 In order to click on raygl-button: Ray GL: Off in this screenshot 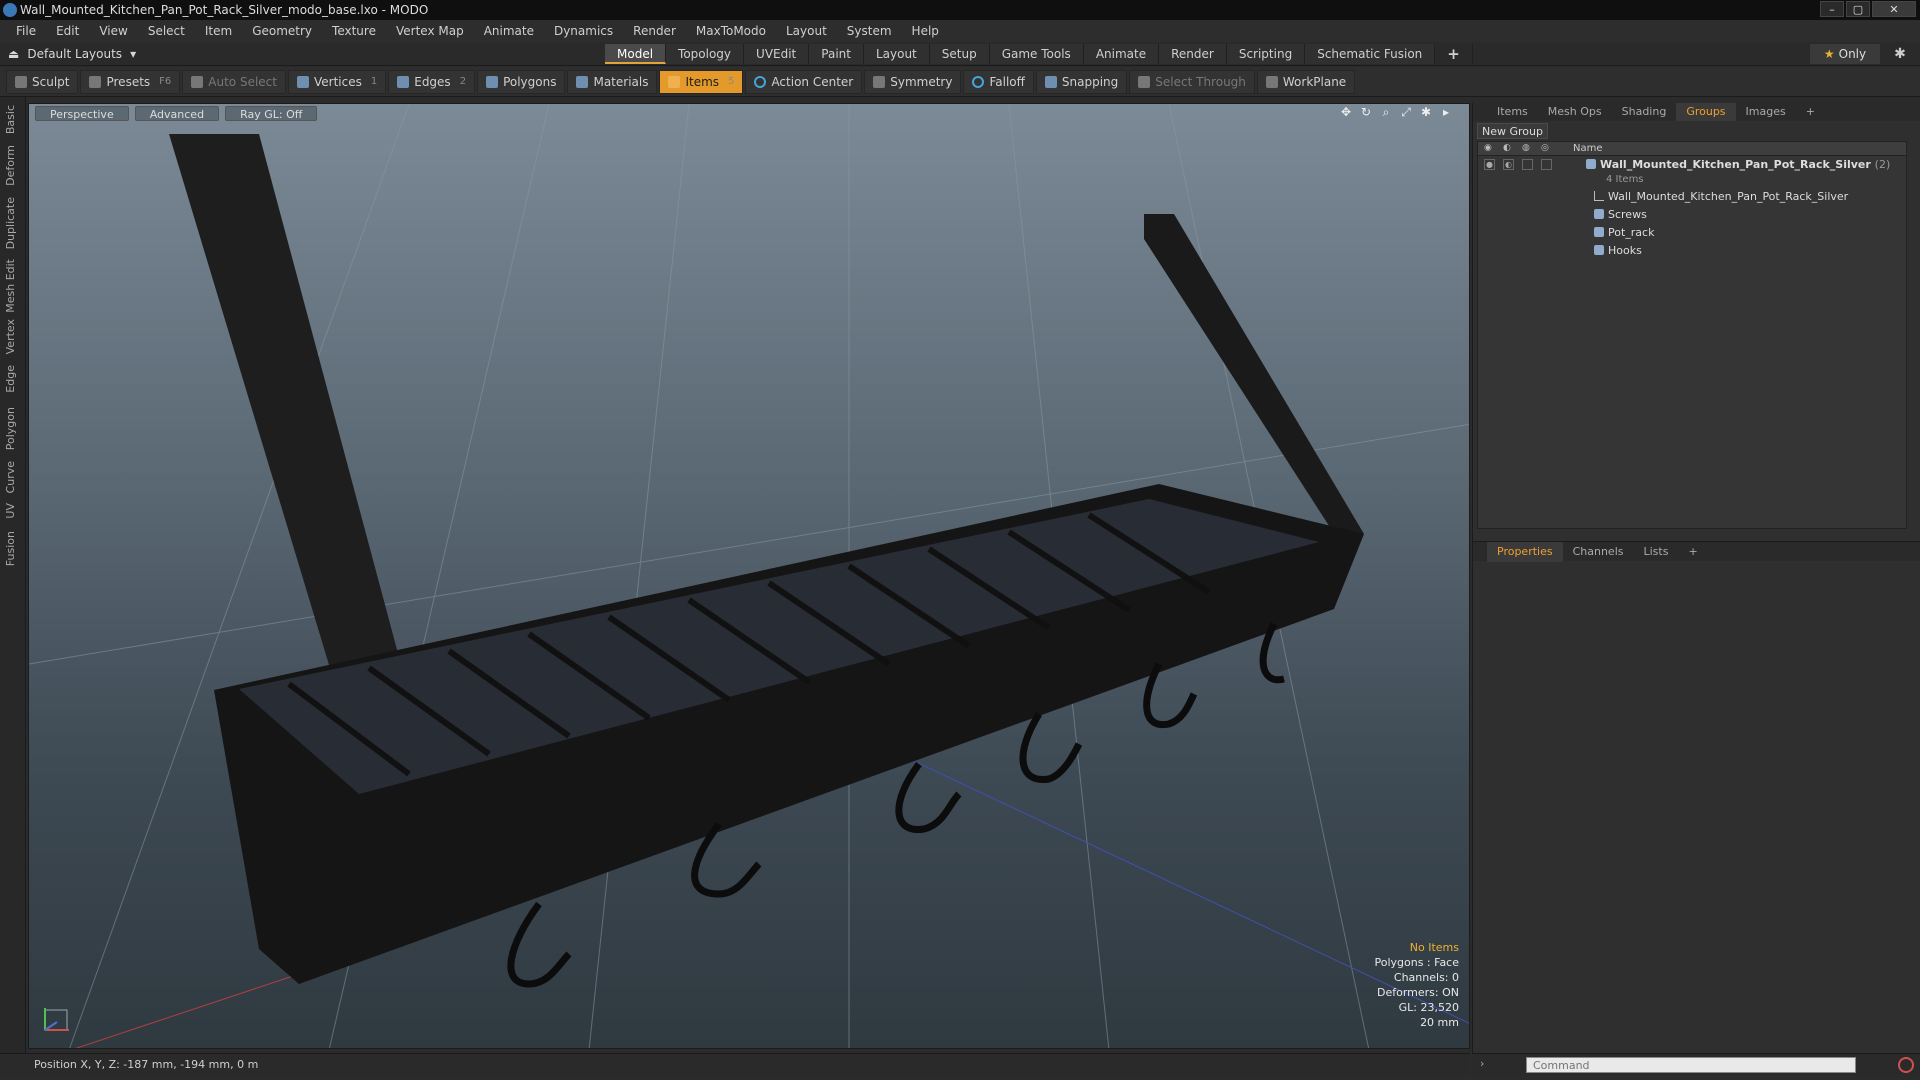, I will do `click(271, 113)`.